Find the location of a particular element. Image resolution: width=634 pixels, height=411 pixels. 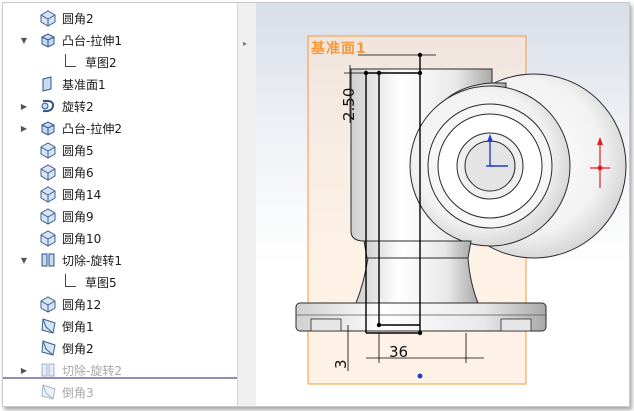

panel-splitter: ▸ is located at coordinates (247, 204).